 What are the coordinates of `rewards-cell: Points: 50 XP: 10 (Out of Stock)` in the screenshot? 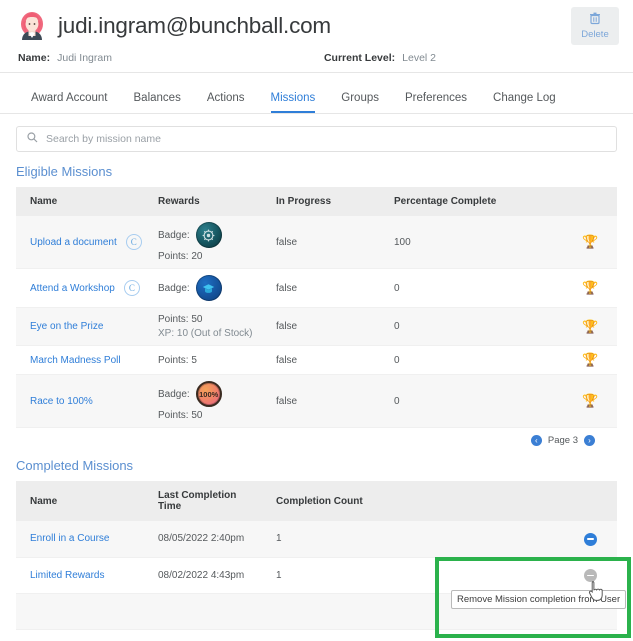 It's located at (210, 326).